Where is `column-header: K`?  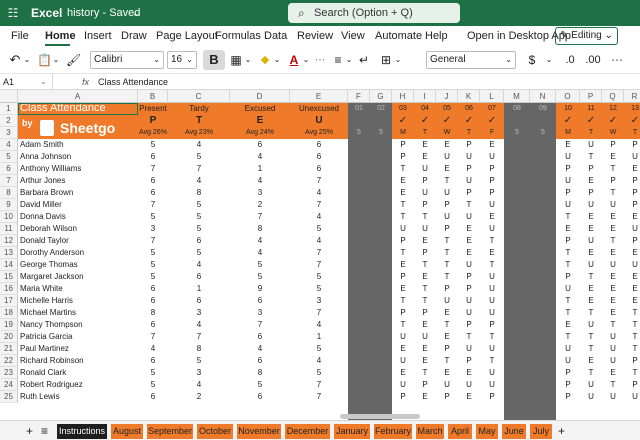 column-header: K is located at coordinates (469, 96).